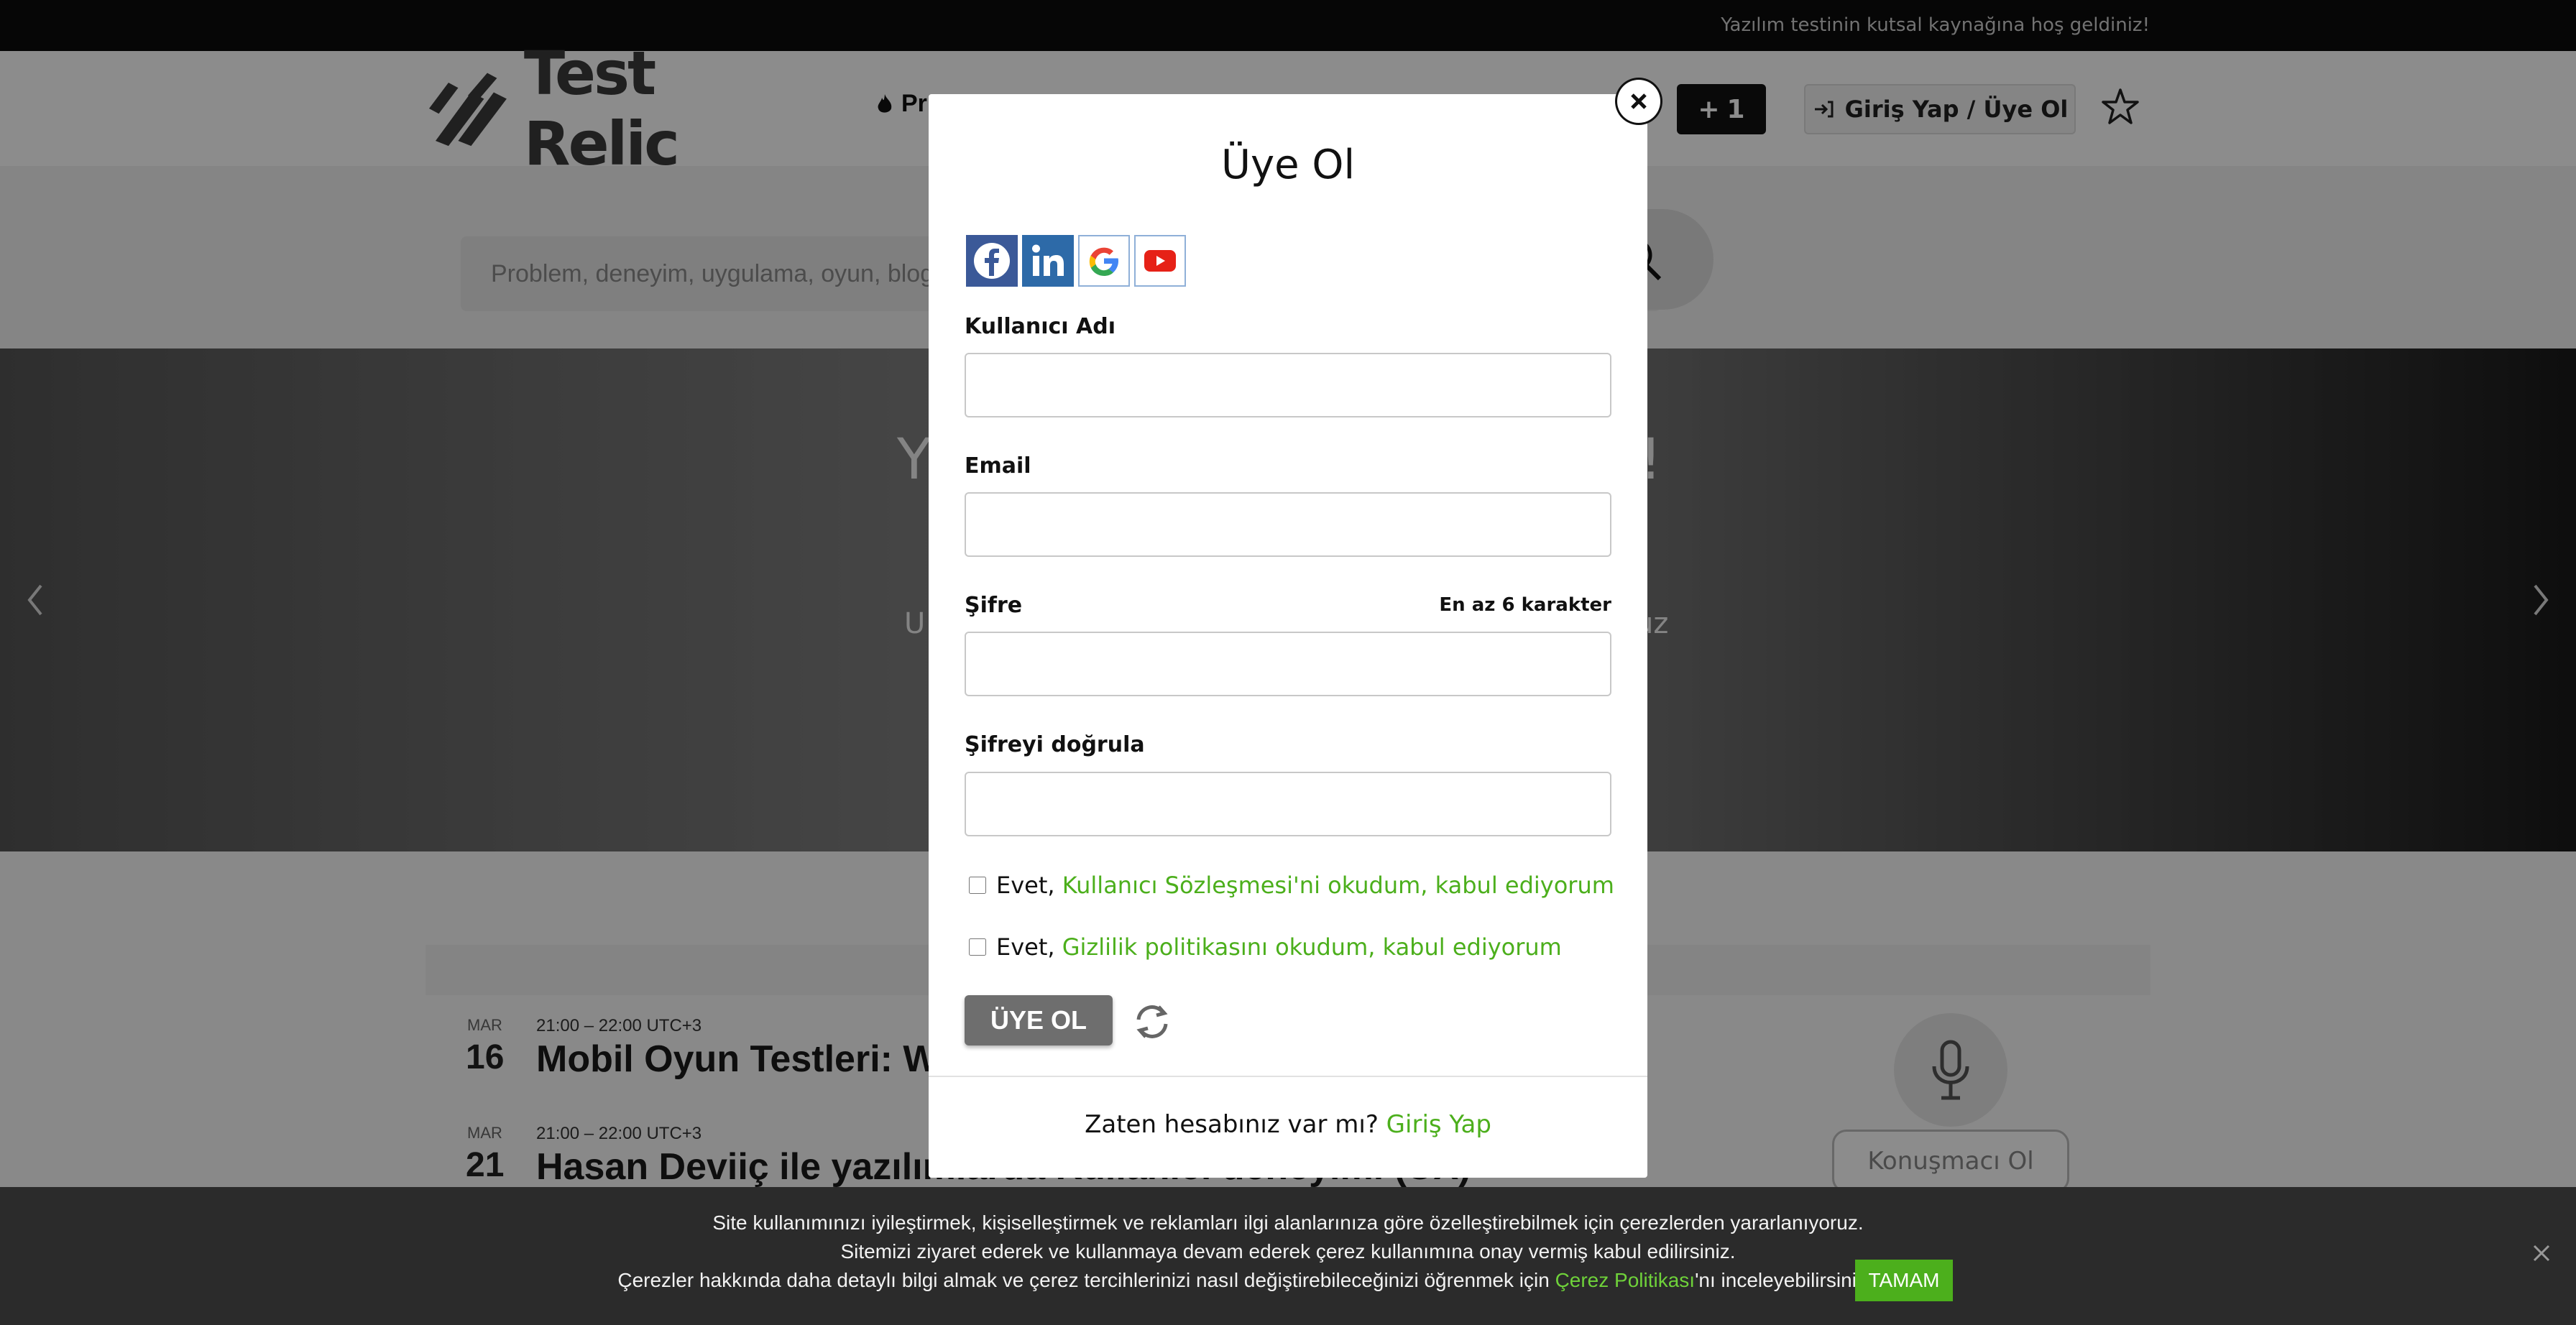  I want to click on google-icon, so click(1103, 261).